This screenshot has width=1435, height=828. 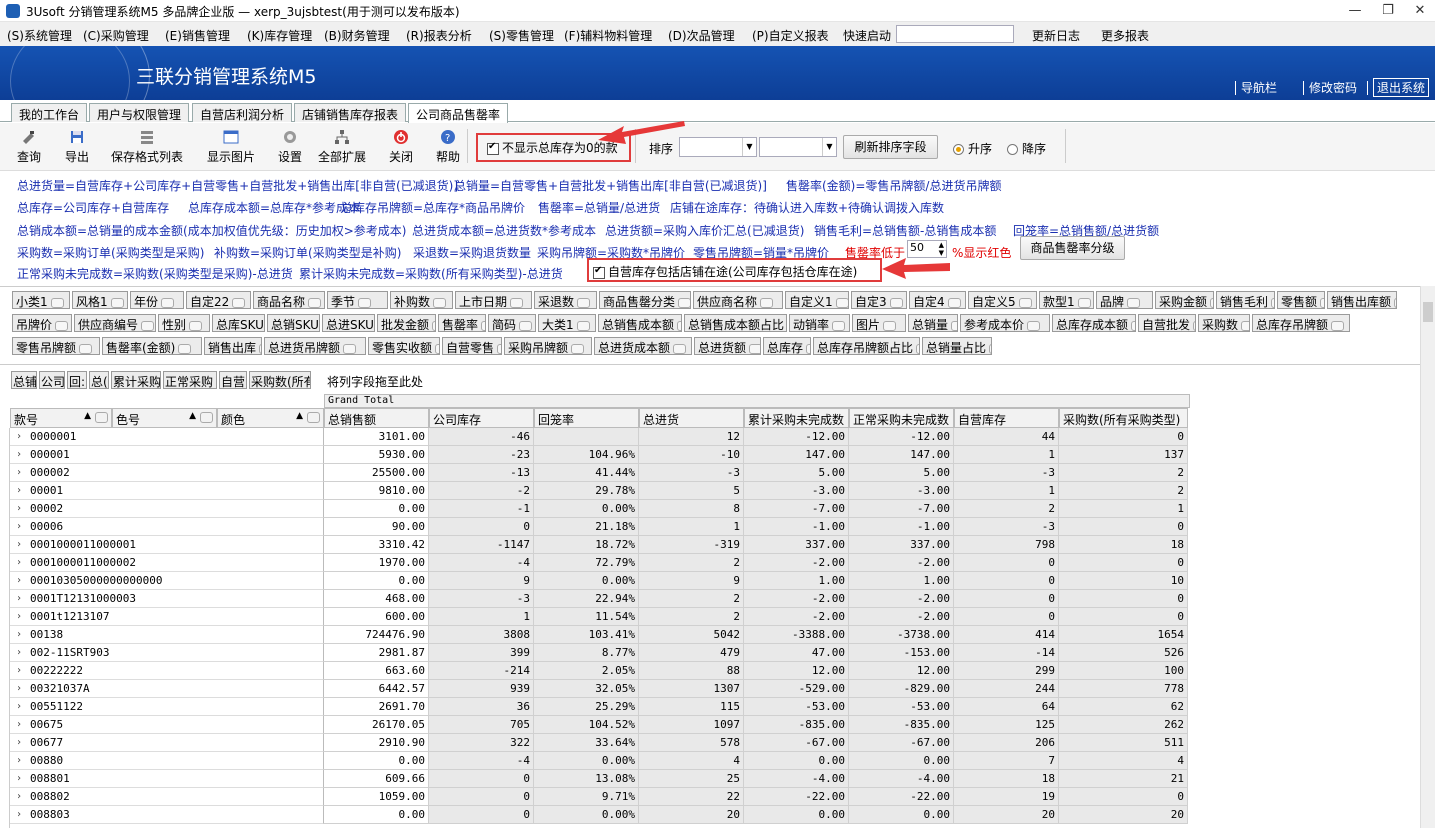 What do you see at coordinates (218, 300) in the screenshot?
I see `field-pill: 自定22` at bounding box center [218, 300].